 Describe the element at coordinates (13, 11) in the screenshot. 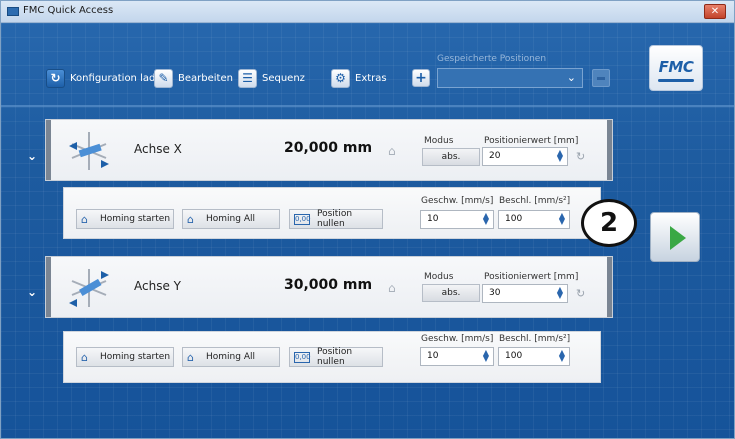

I see `app-icon` at that location.